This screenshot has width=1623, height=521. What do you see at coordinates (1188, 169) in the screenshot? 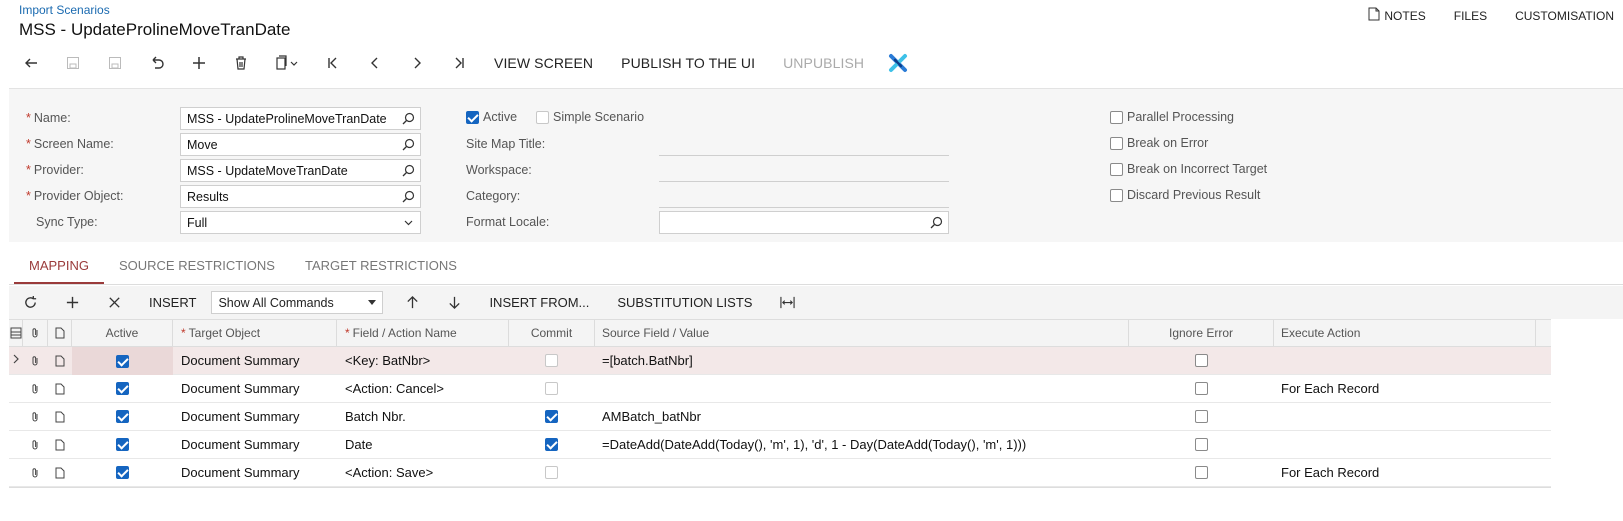
I see `break-on-incorrect-target-checkbox: Break on Incorrect Target` at bounding box center [1188, 169].